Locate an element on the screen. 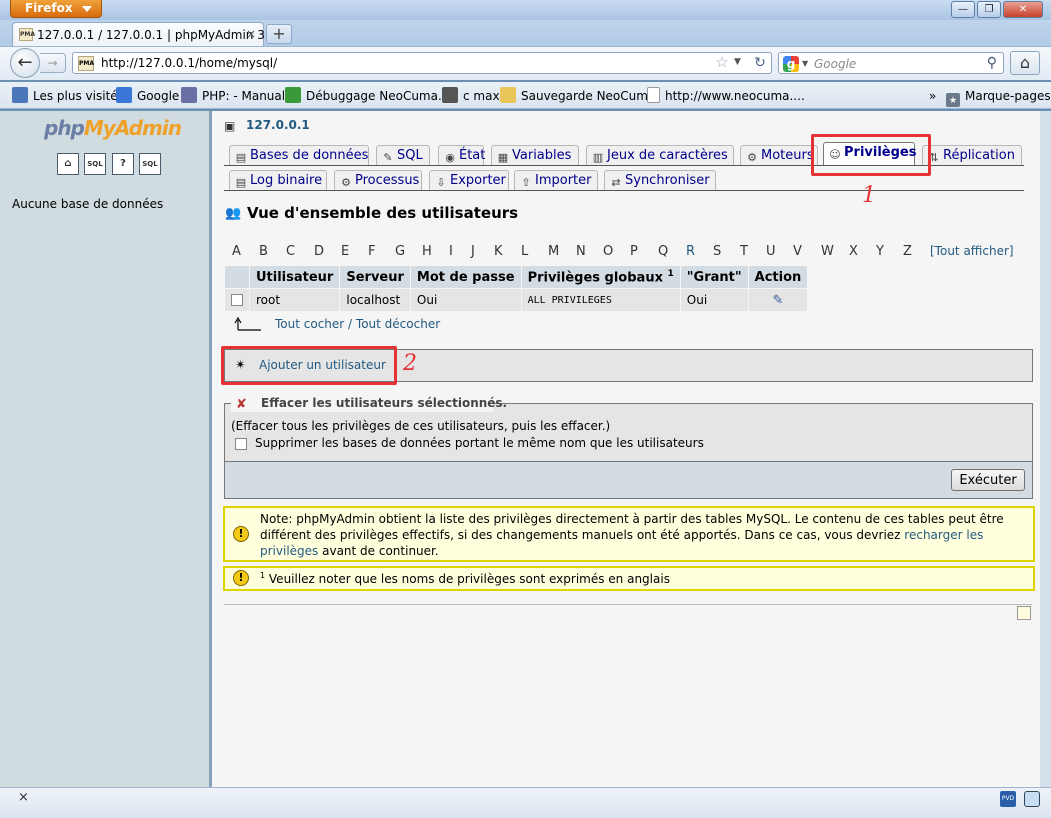  column-header-action: Action is located at coordinates (778, 277).